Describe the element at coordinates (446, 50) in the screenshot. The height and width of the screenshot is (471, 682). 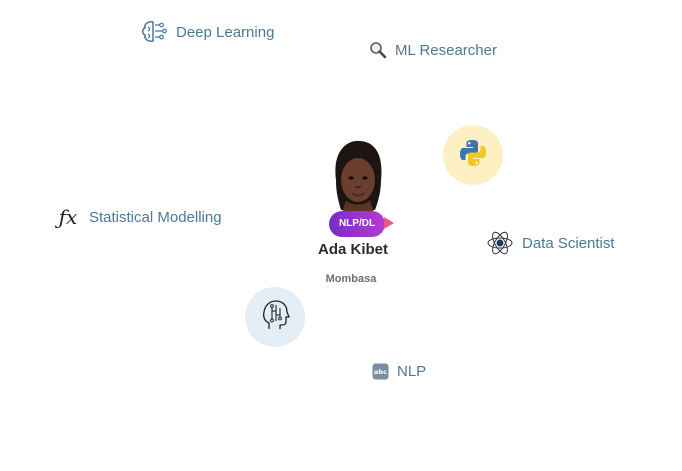
I see `skill-ml-researcher-label: ML Researcher` at that location.